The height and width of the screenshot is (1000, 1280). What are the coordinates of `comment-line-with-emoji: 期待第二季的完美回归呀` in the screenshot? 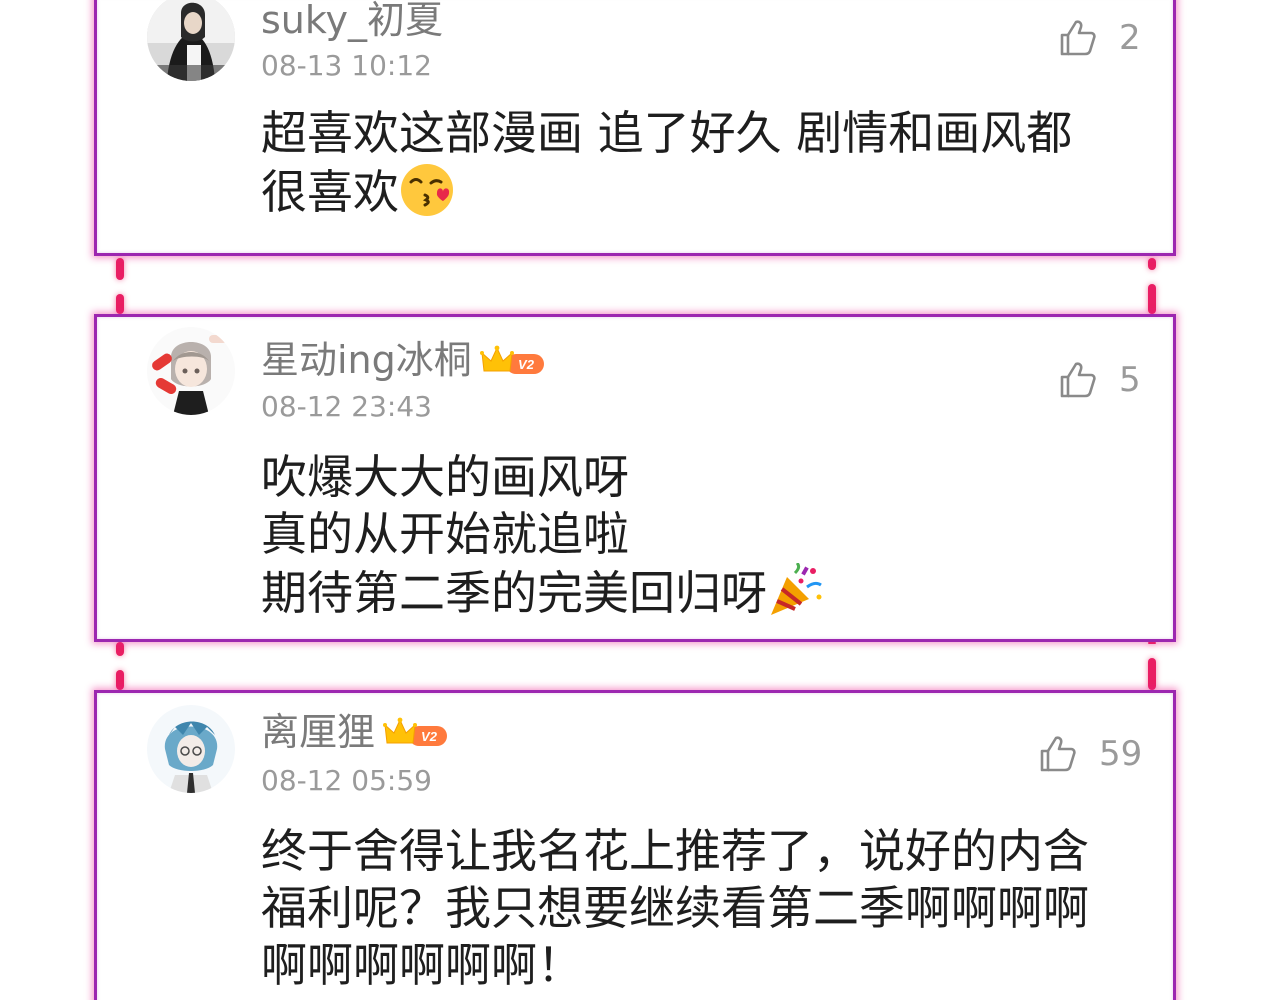 It's located at (701, 596).